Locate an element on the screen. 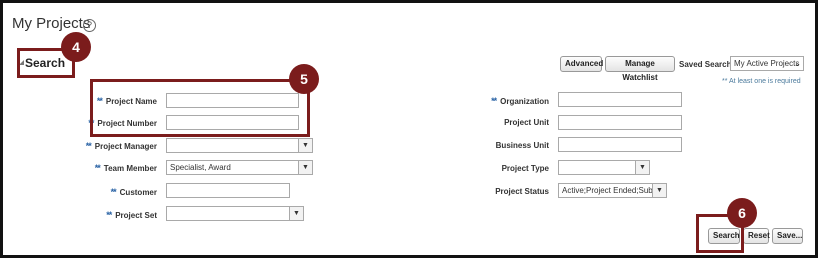 The image size is (818, 258). project-manager-input is located at coordinates (232, 145).